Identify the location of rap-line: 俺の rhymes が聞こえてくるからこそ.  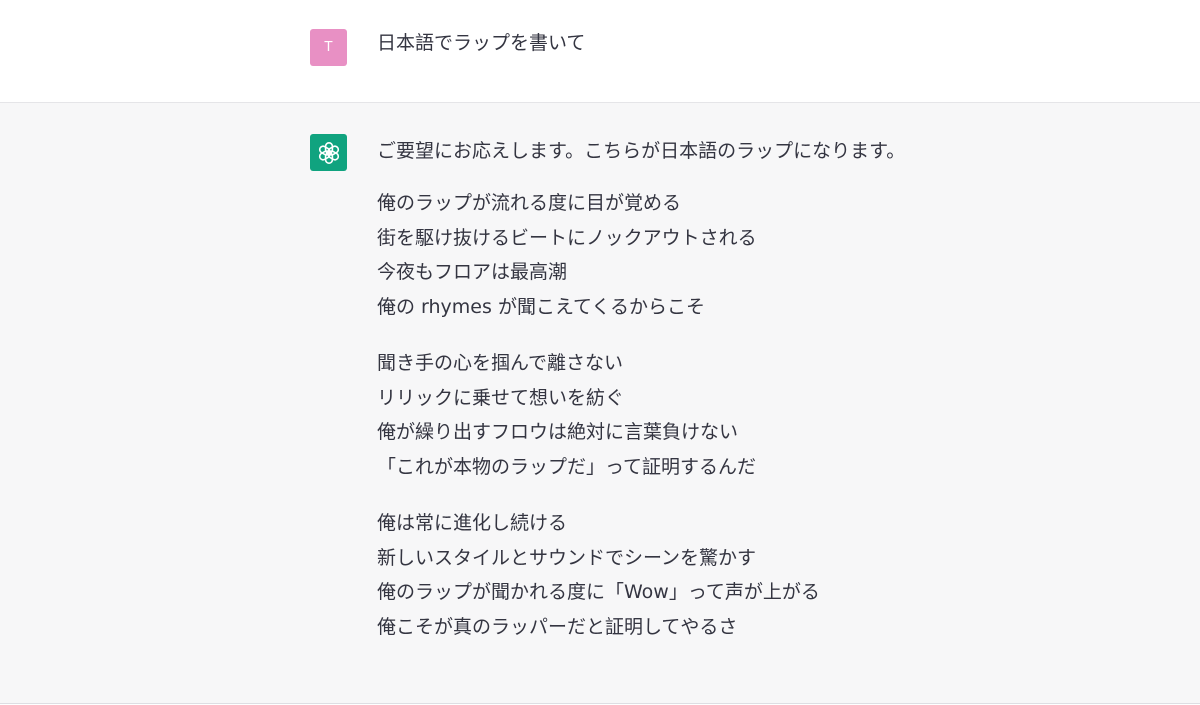
(541, 306).